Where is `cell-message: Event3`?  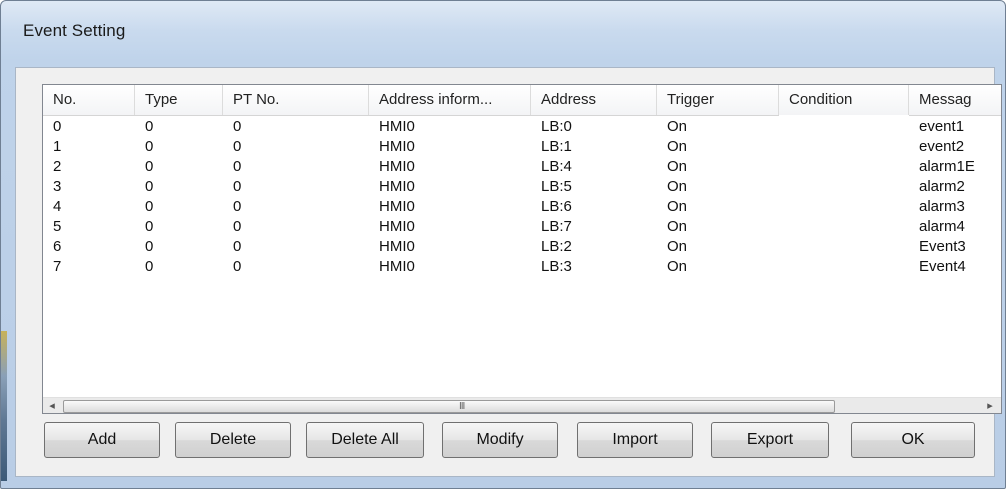 cell-message: Event3 is located at coordinates (942, 246).